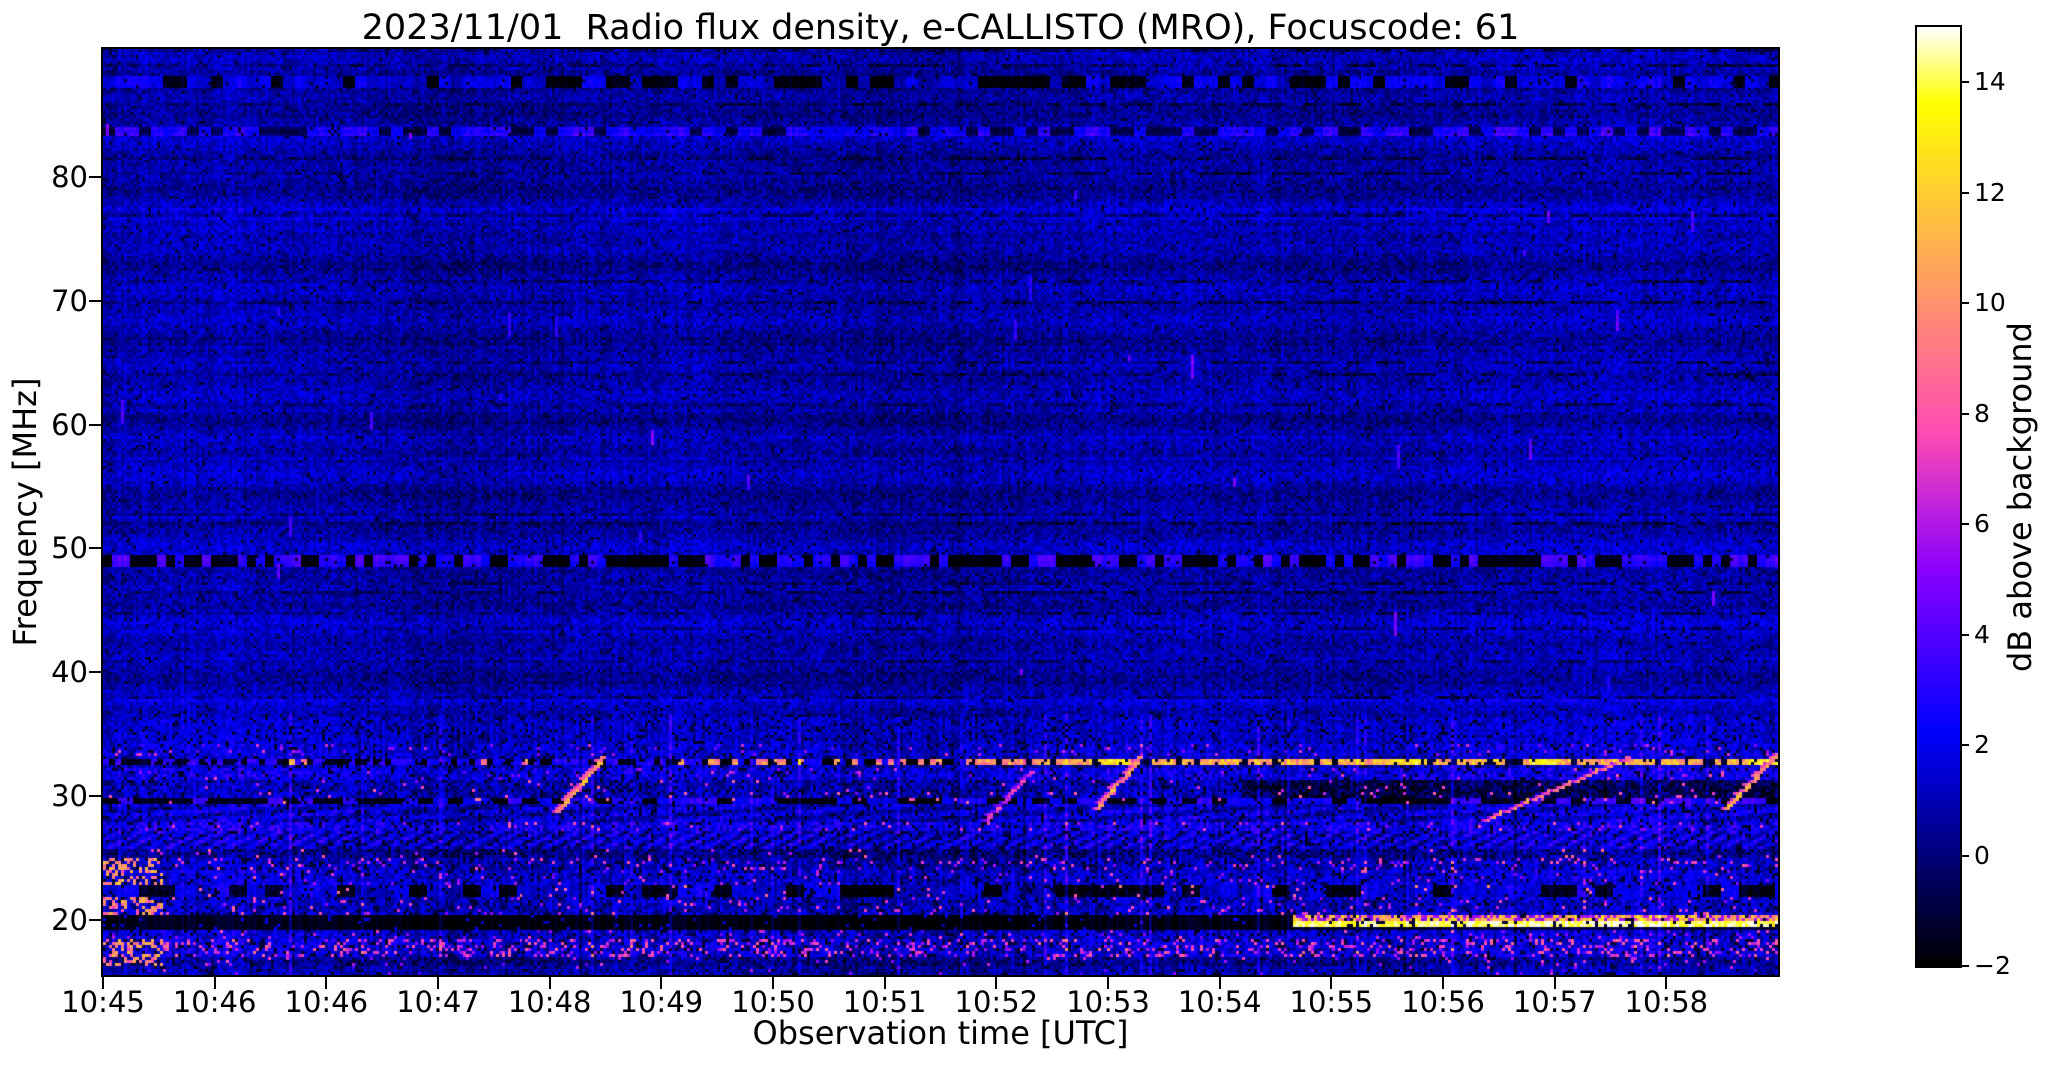 The height and width of the screenshot is (1067, 2047). I want to click on y-tick-label: 70, so click(69, 300).